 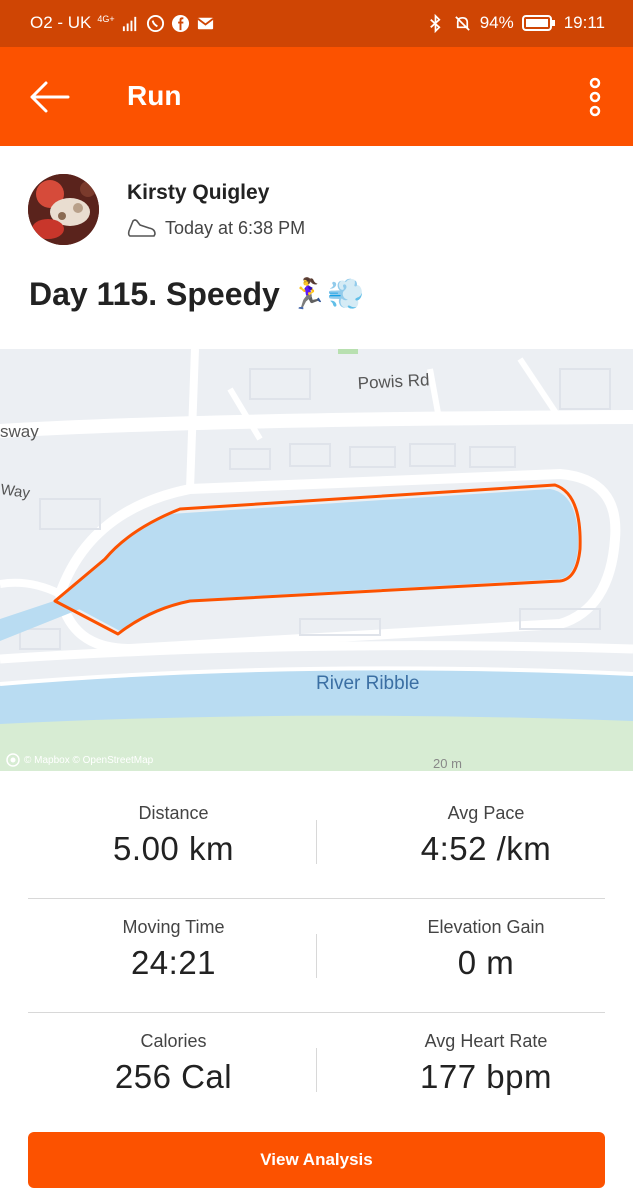 I want to click on stat-value: 177 bpm, so click(x=486, y=1076).